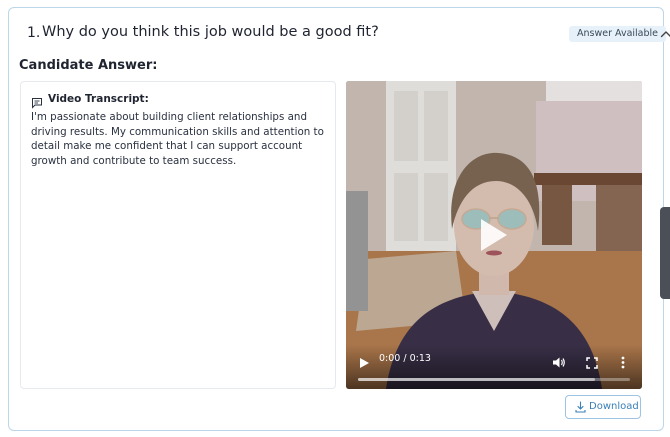 Image resolution: width=670 pixels, height=437 pixels. I want to click on video-time-display: 0:00 / 0:13, so click(405, 358).